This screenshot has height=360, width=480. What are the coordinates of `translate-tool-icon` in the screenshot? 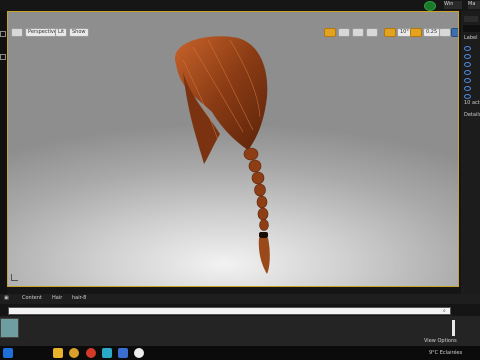 It's located at (330, 32).